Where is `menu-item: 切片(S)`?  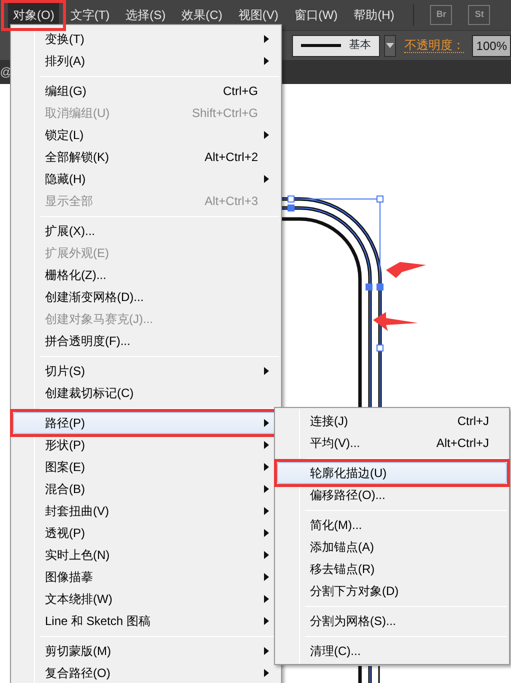 menu-item: 切片(S) is located at coordinates (146, 371).